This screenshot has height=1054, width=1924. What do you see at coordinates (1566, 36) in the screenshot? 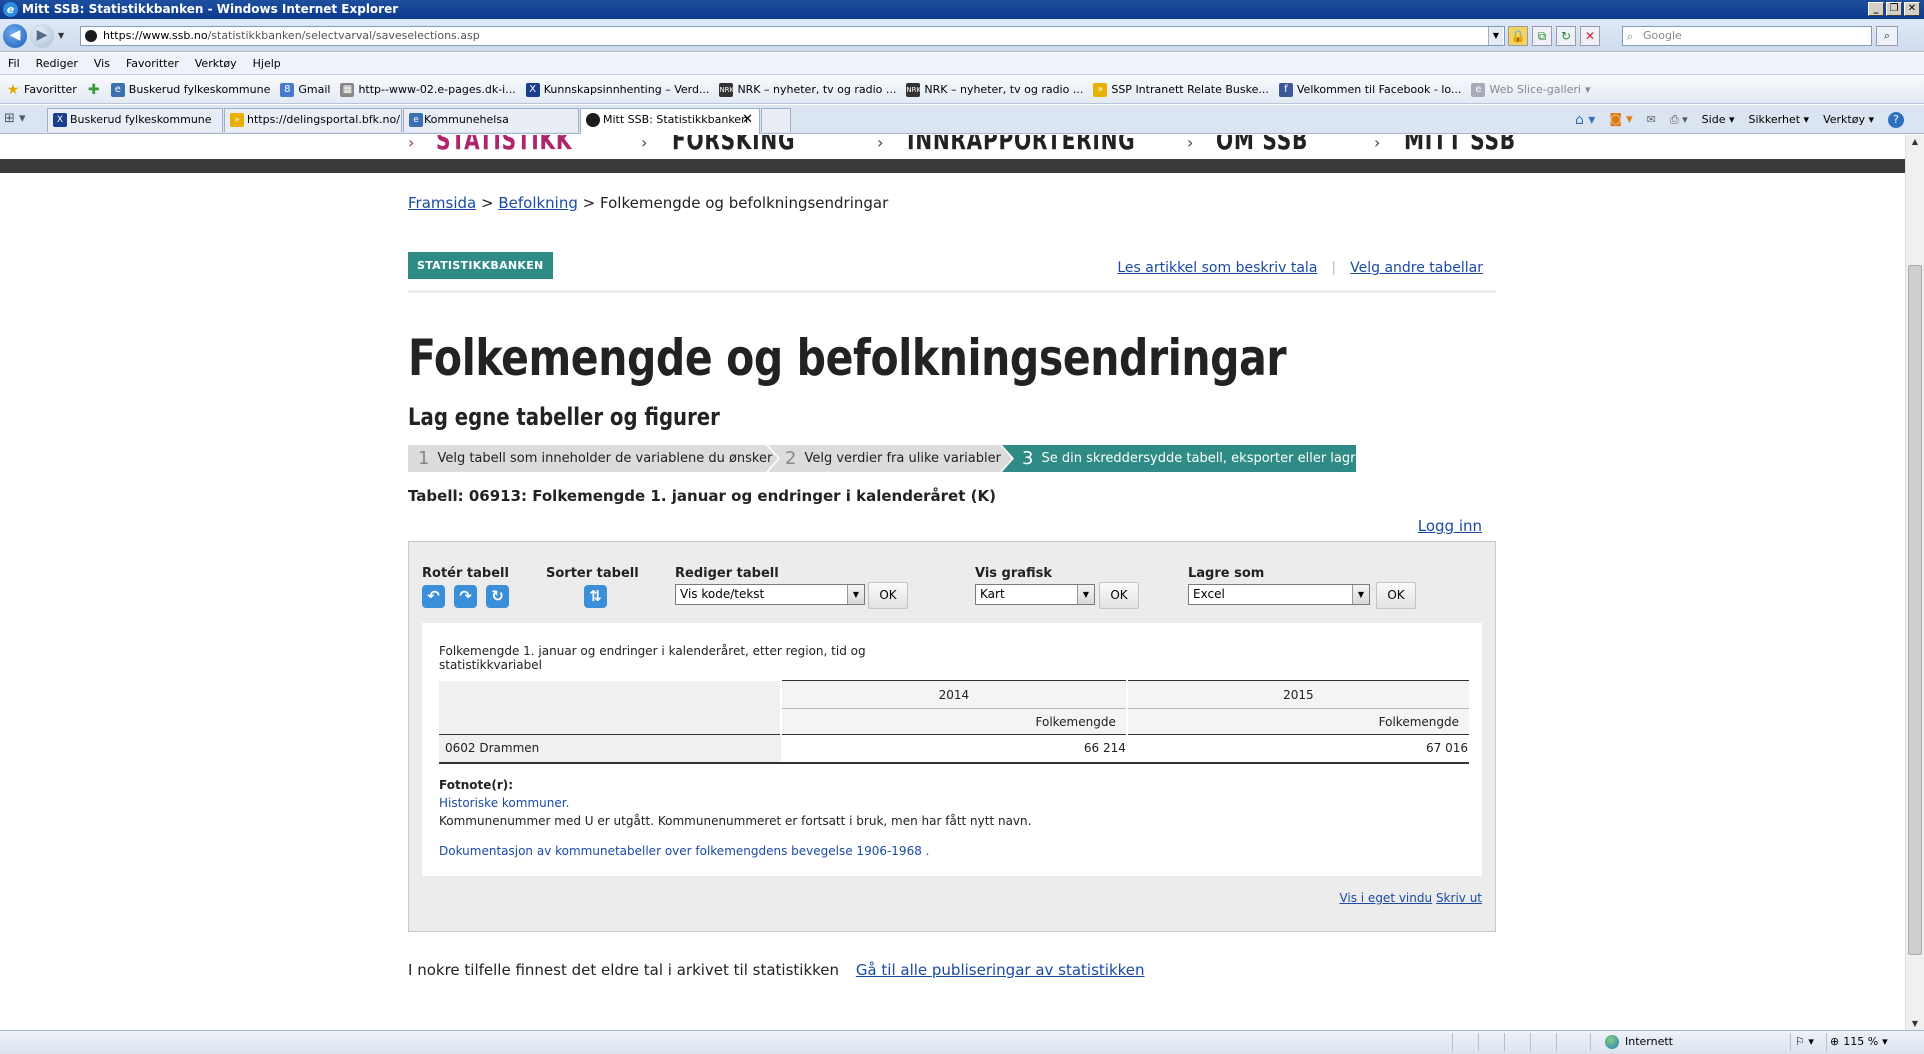
I see `refresh-icon: ↻` at bounding box center [1566, 36].